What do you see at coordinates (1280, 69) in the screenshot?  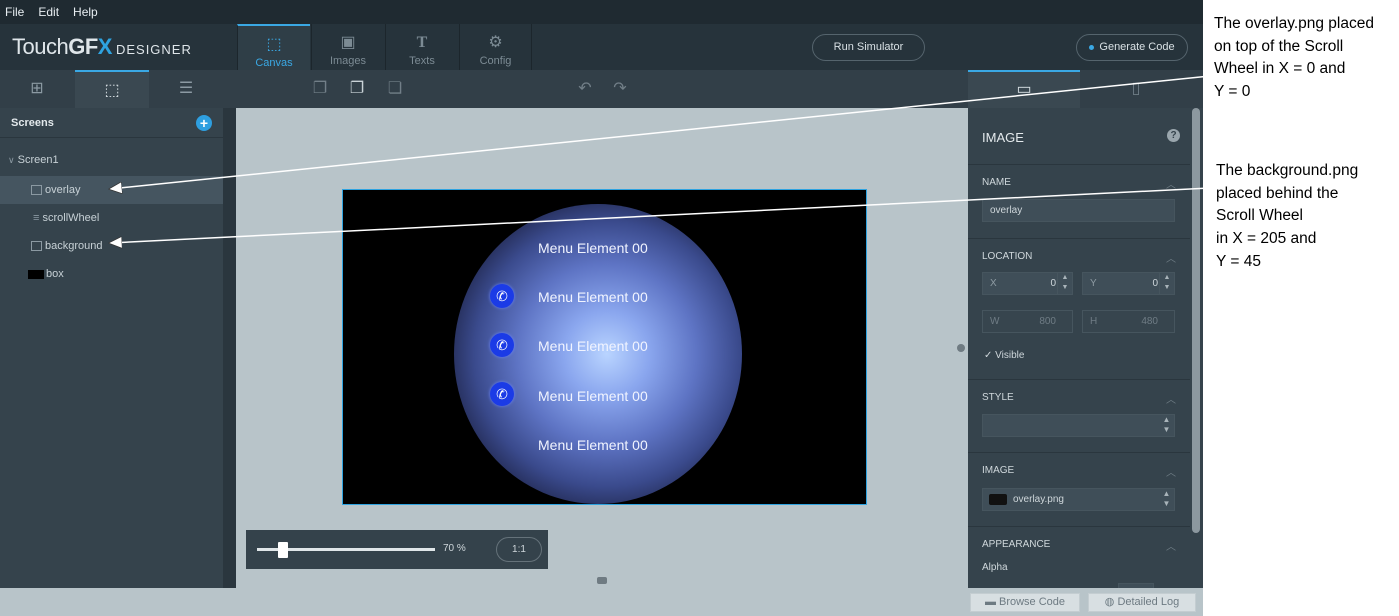 I see `annotation-line: Wheel in X = 0 and` at bounding box center [1280, 69].